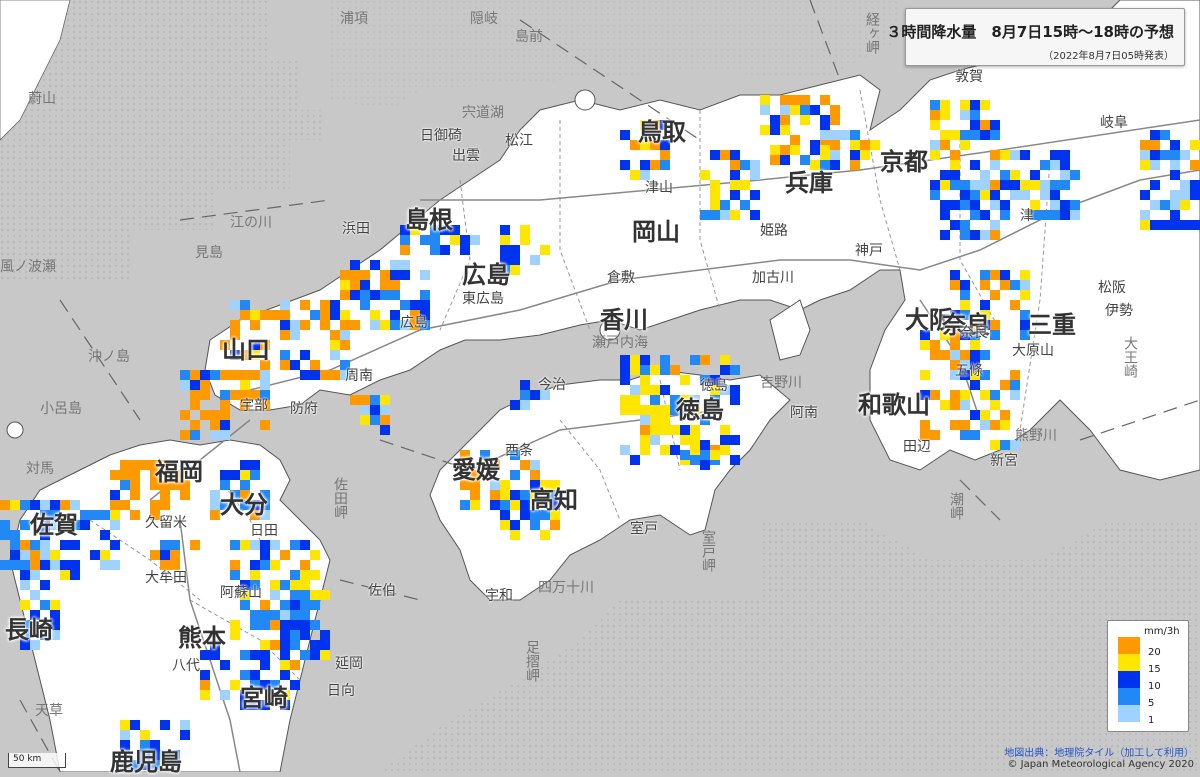  I want to click on place-label: 松江, so click(519, 141).